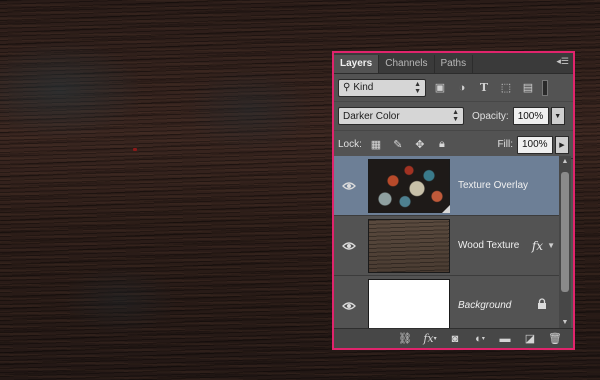  What do you see at coordinates (440, 88) in the screenshot?
I see `pixel-filter-icon: ▣` at bounding box center [440, 88].